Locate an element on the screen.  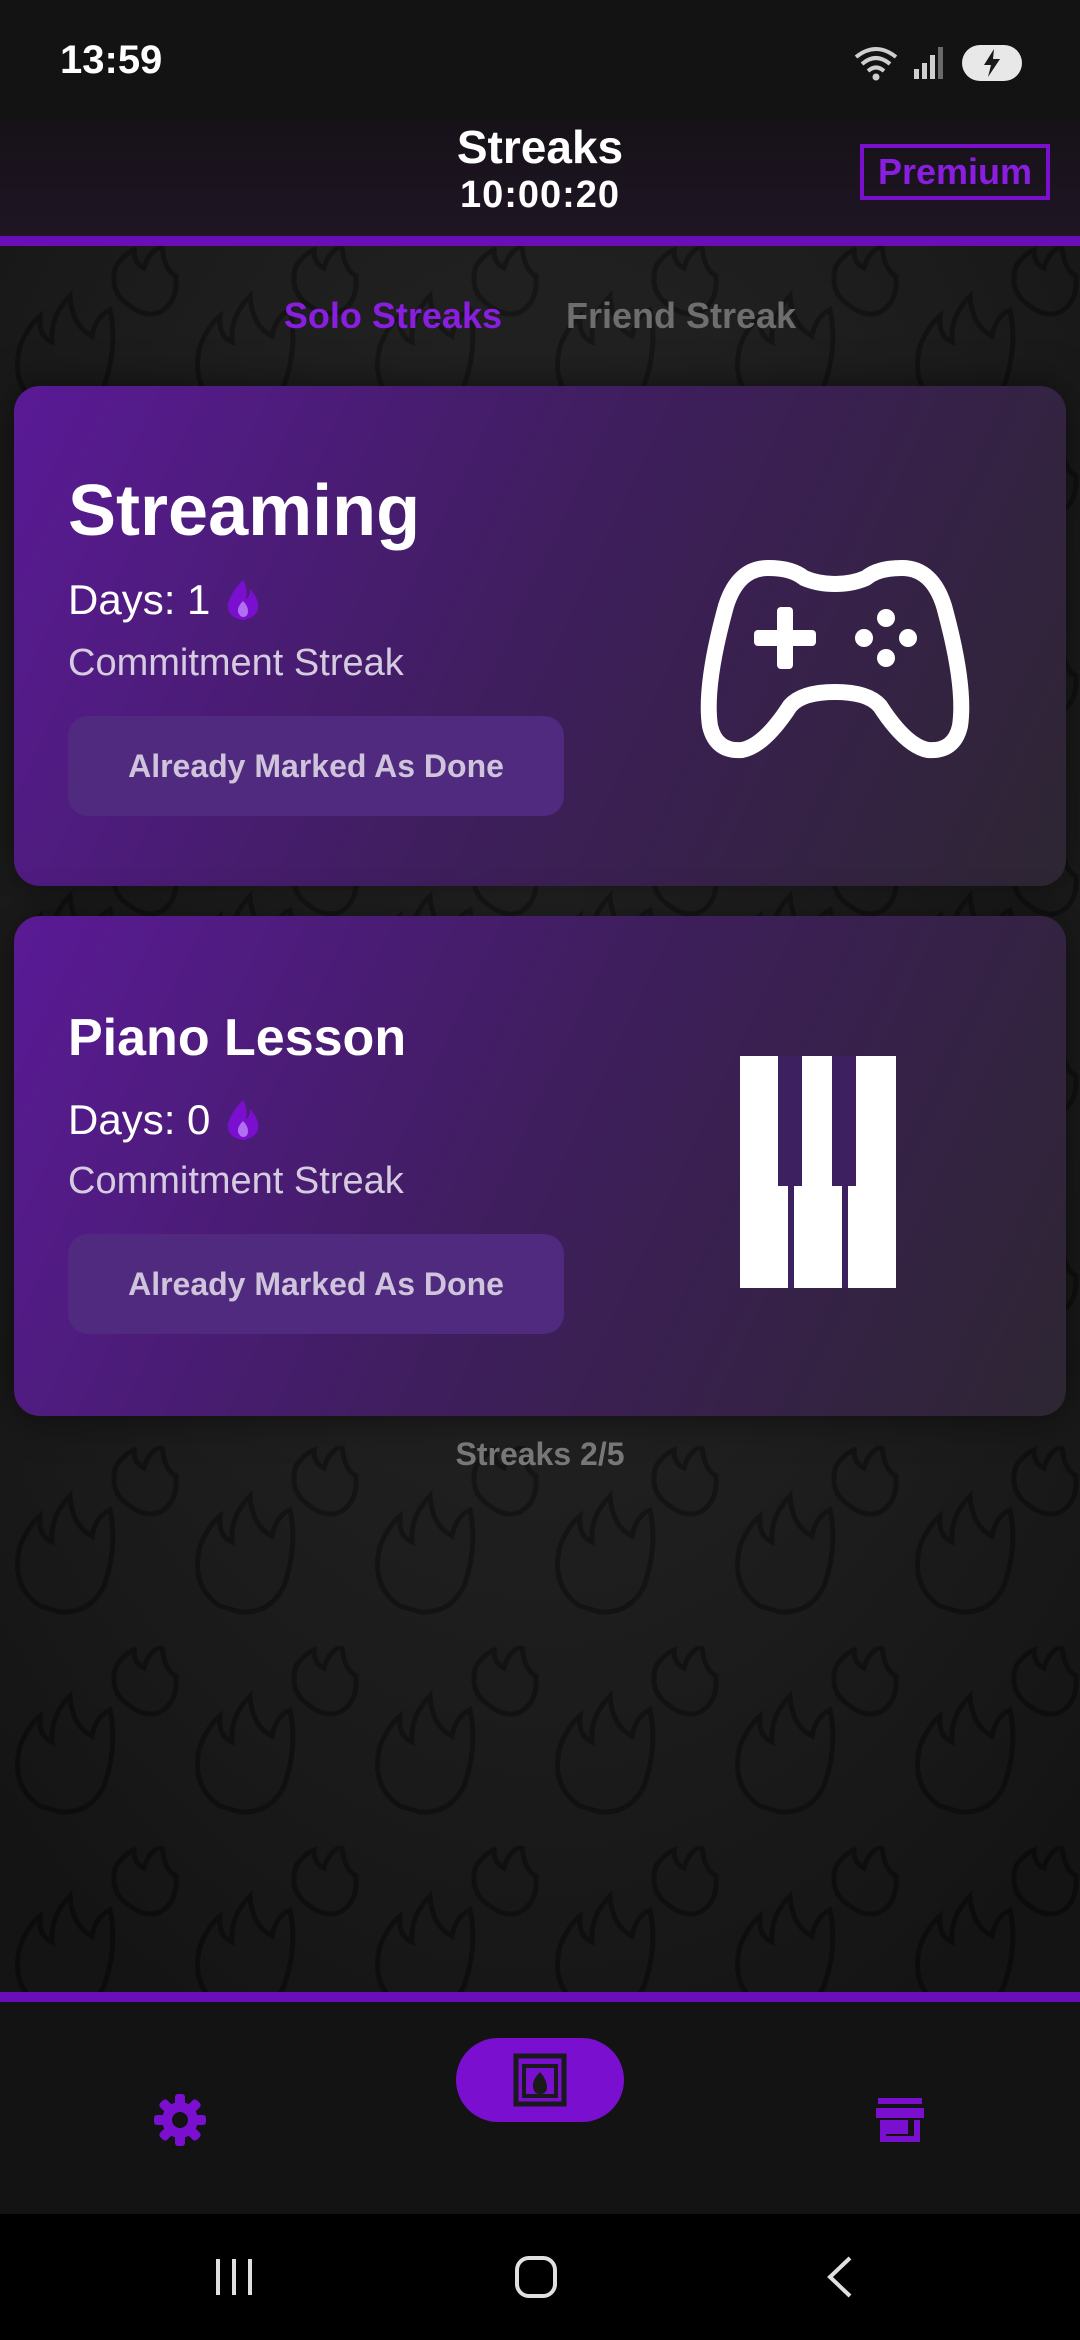
header-divider is located at coordinates (540, 241).